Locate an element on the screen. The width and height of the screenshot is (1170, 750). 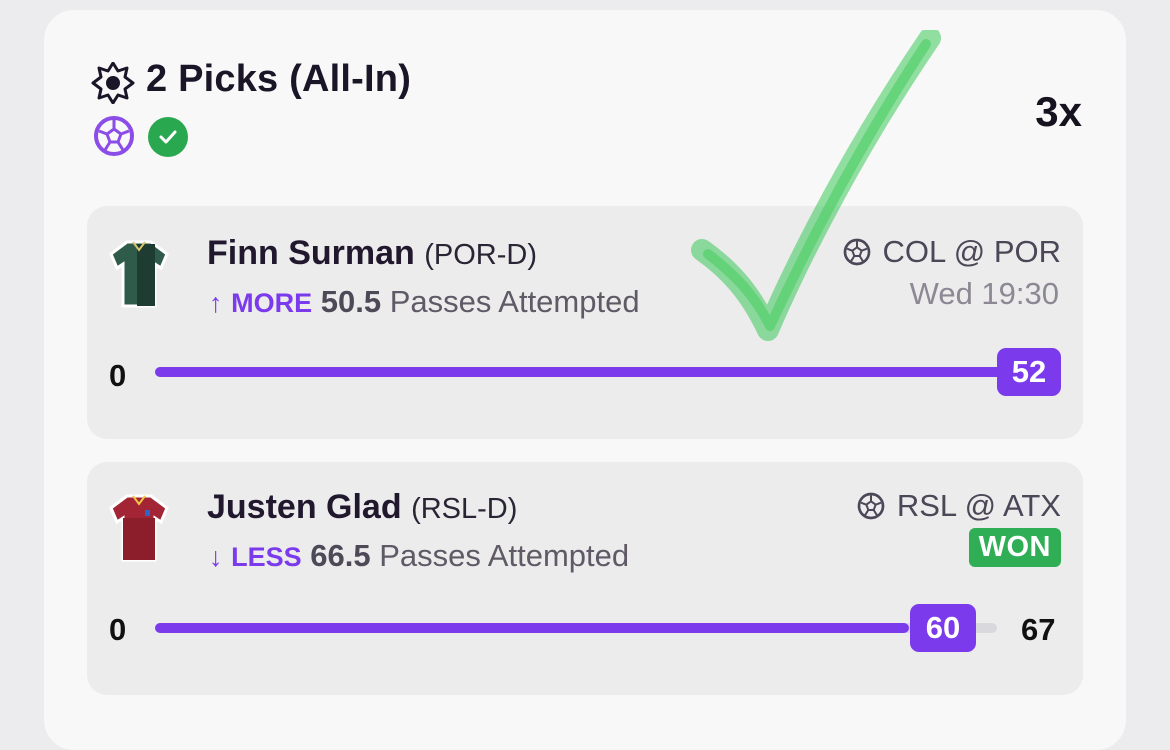
arrow-down-icon: ↓ is located at coordinates (216, 557).